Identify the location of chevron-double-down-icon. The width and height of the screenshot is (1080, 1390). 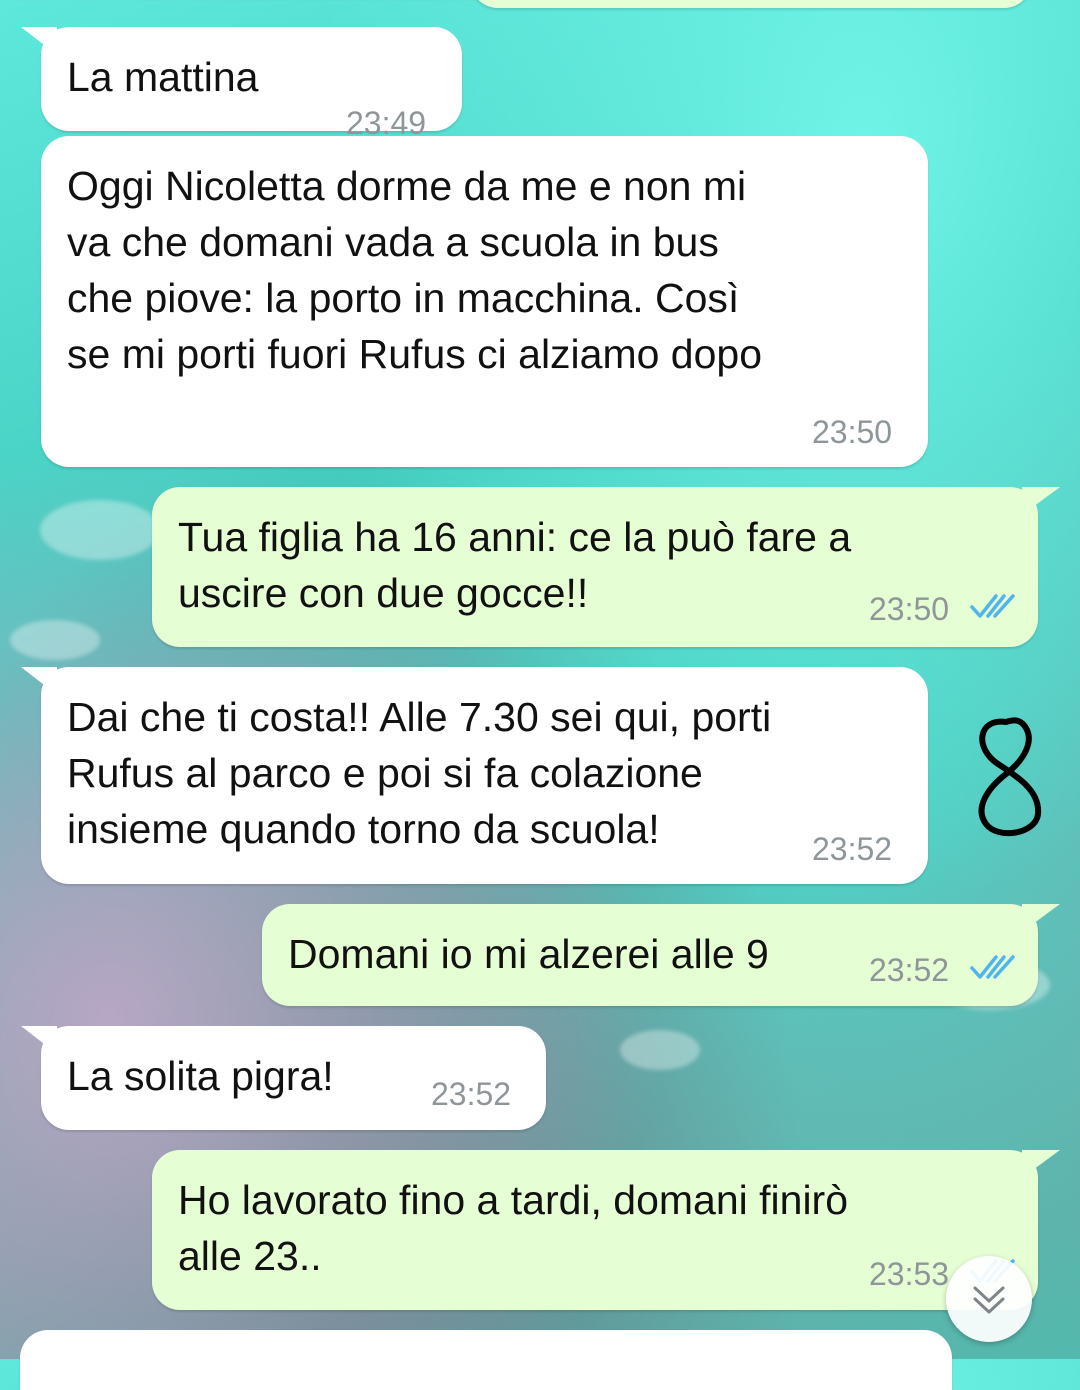
(989, 1300).